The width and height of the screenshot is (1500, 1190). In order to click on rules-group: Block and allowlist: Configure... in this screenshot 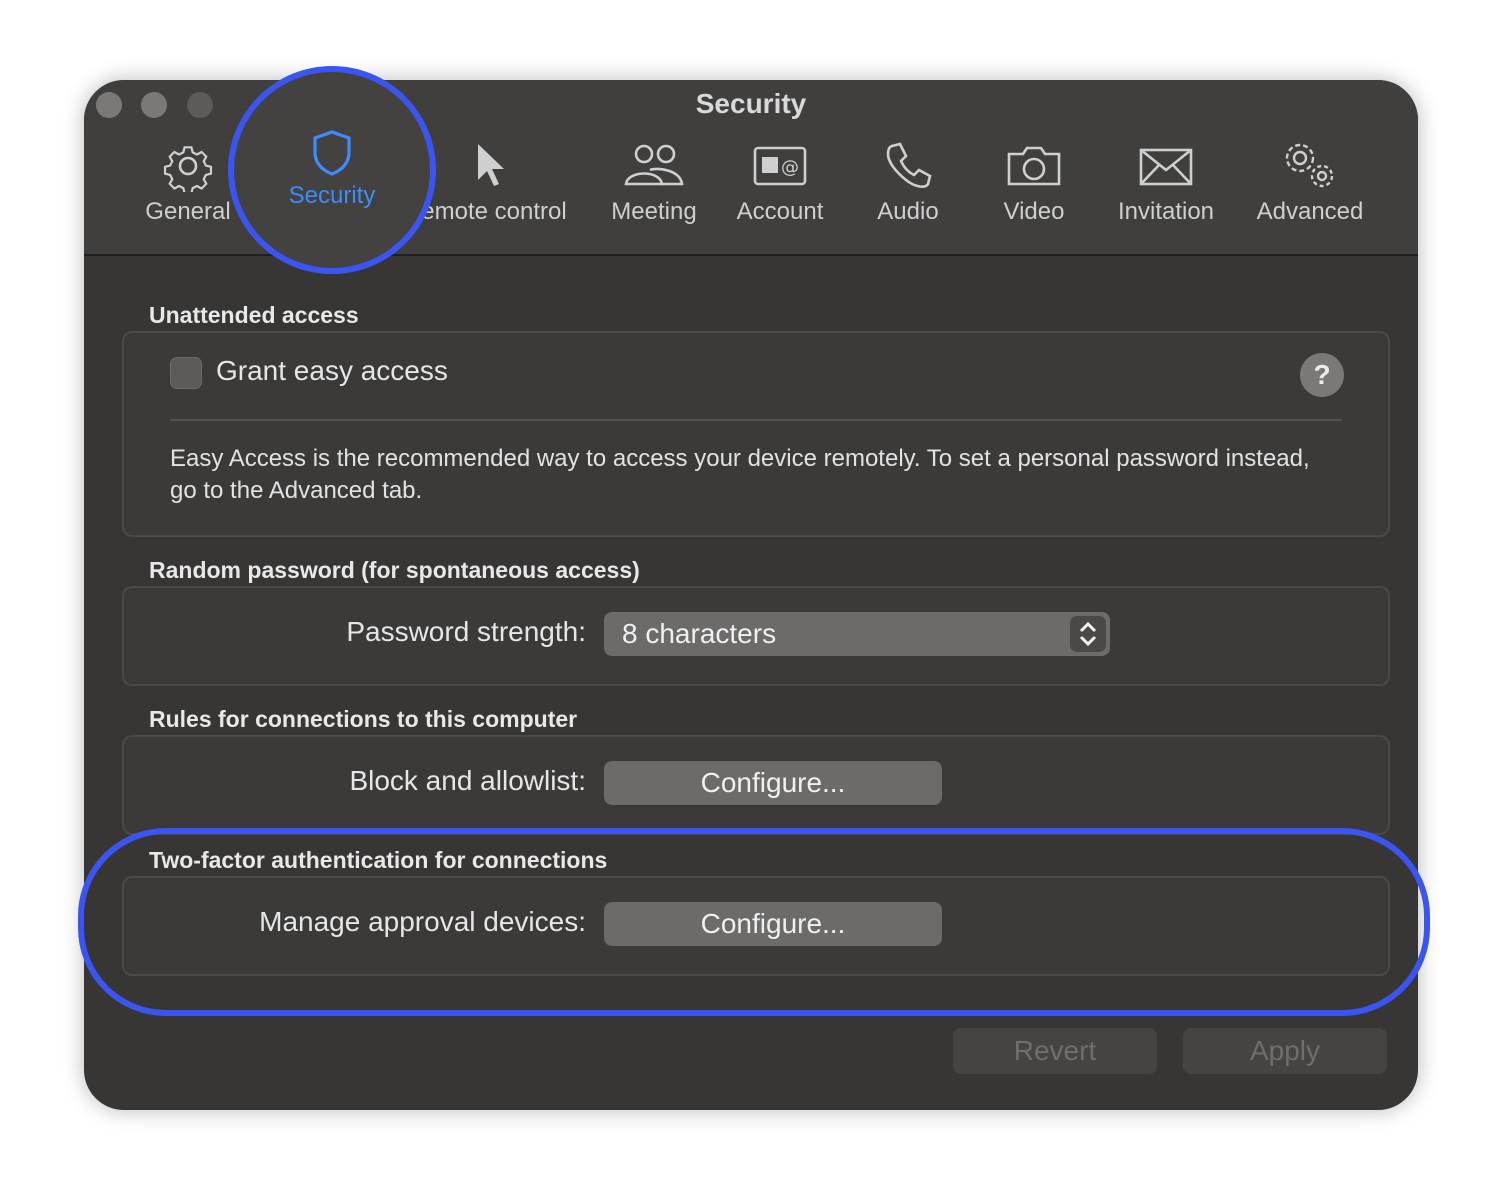, I will do `click(756, 785)`.